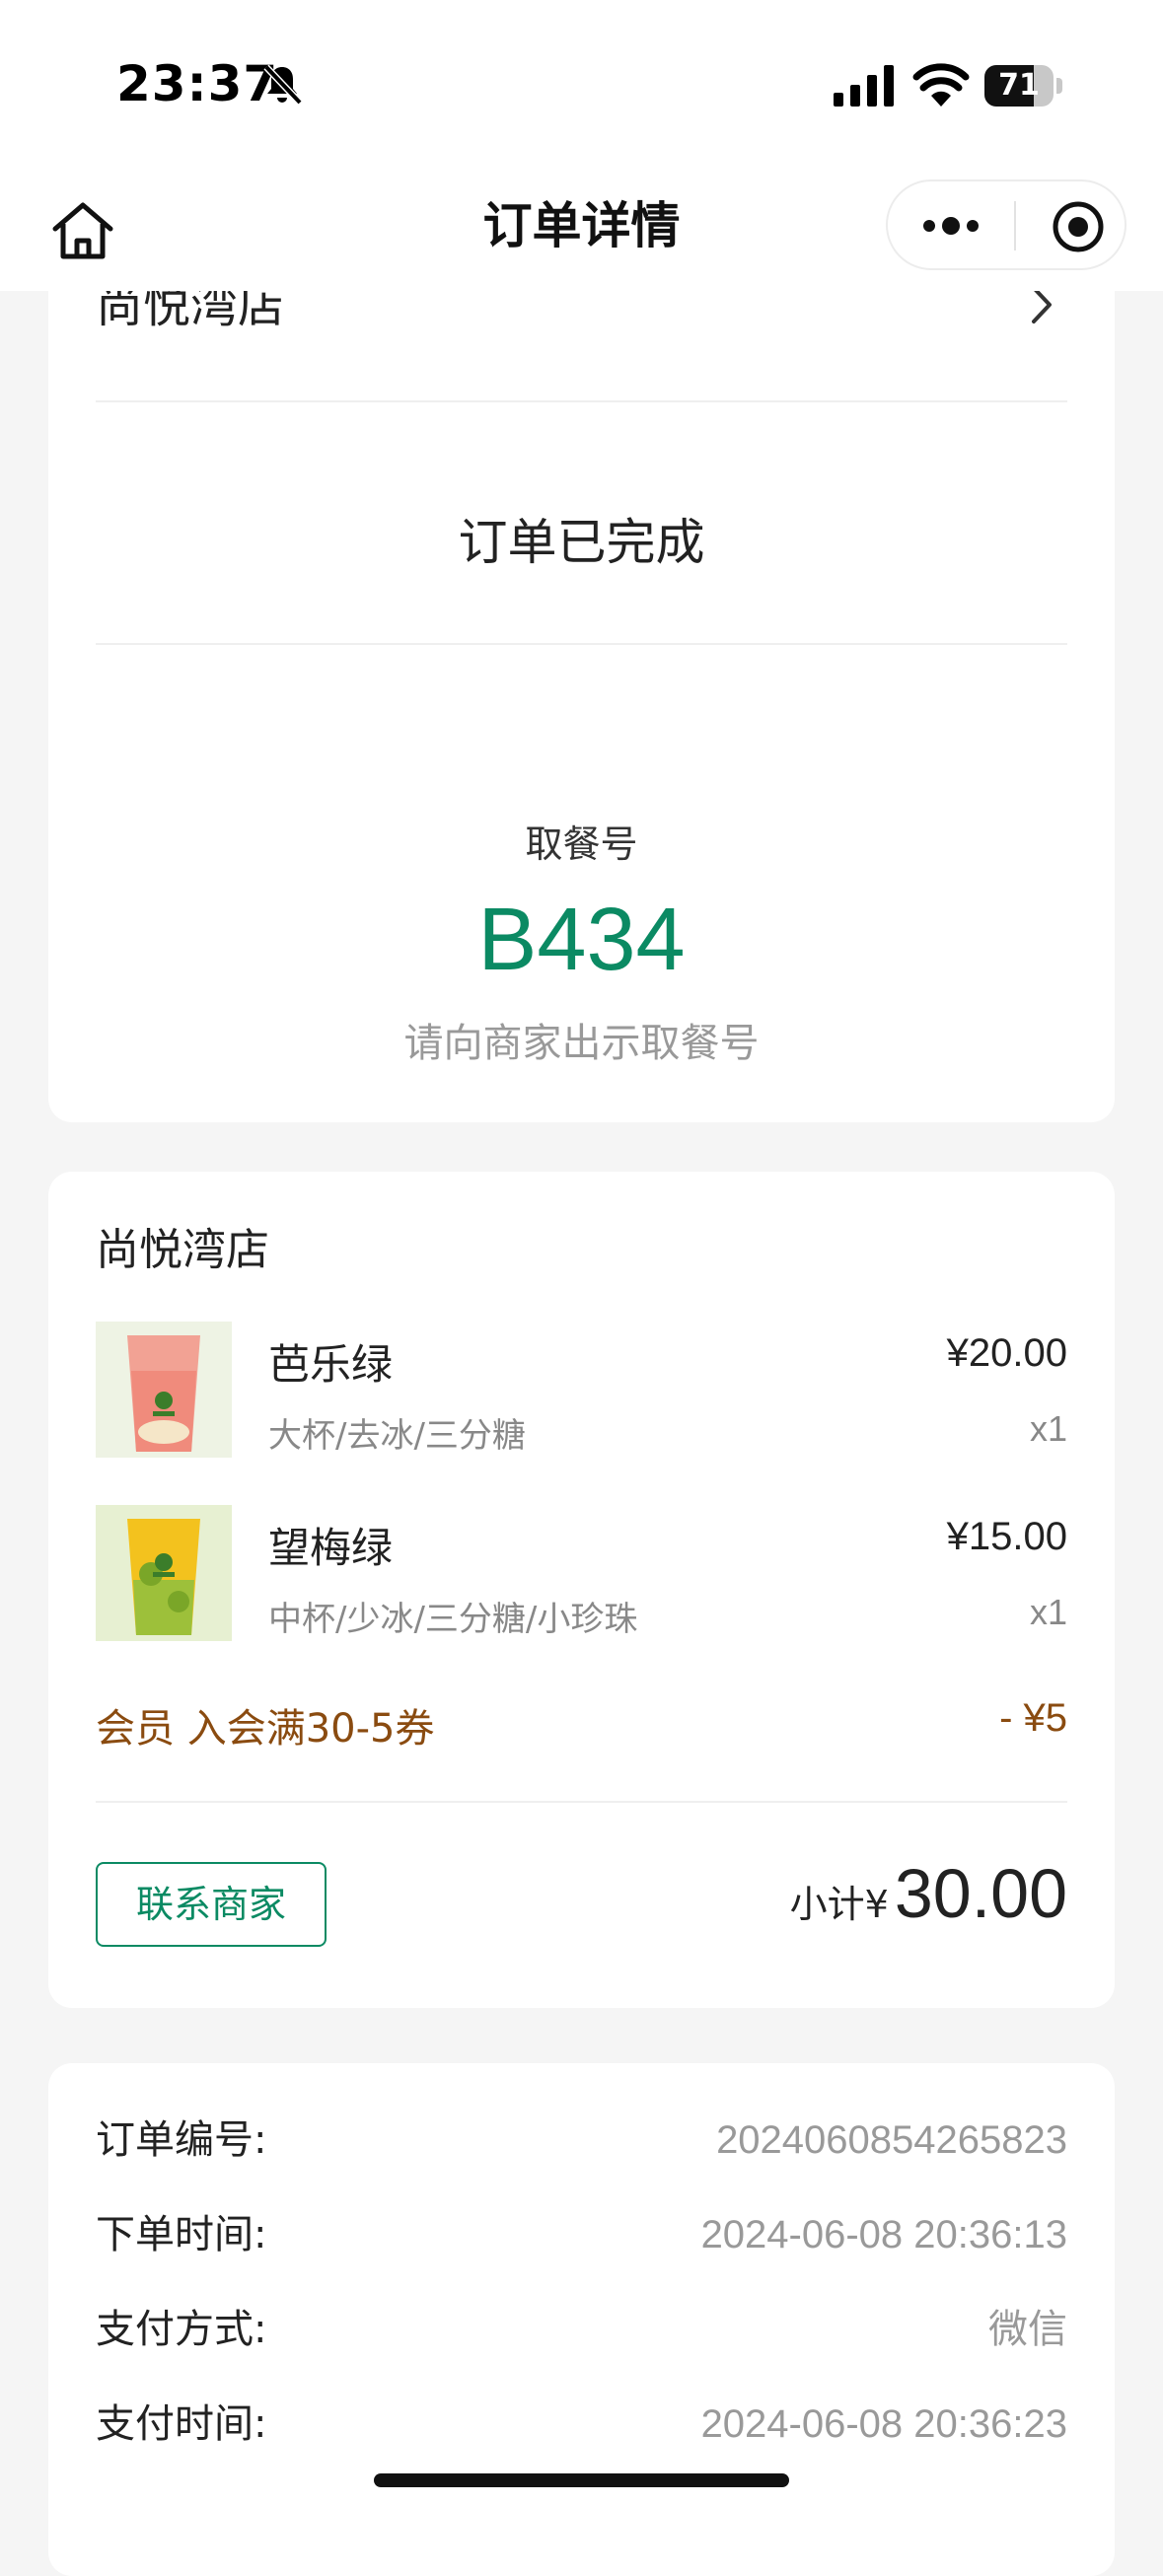  Describe the element at coordinates (951, 226) in the screenshot. I see `more-icon` at that location.